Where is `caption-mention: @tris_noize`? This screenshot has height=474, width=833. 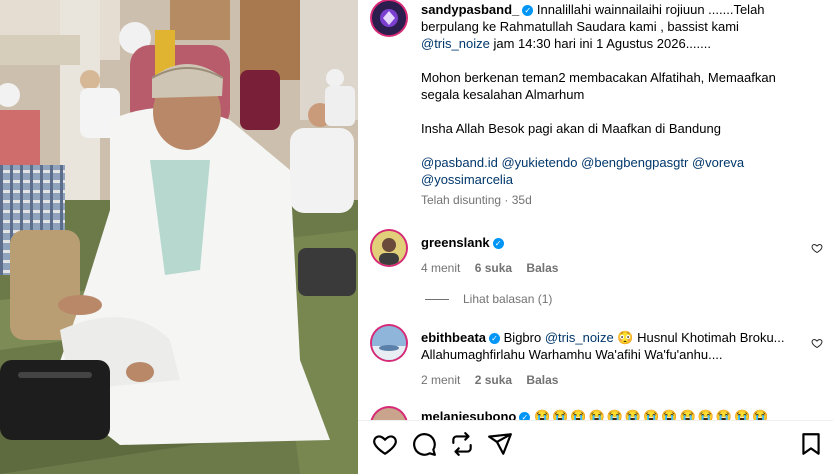
caption-mention: @tris_noize is located at coordinates (455, 43).